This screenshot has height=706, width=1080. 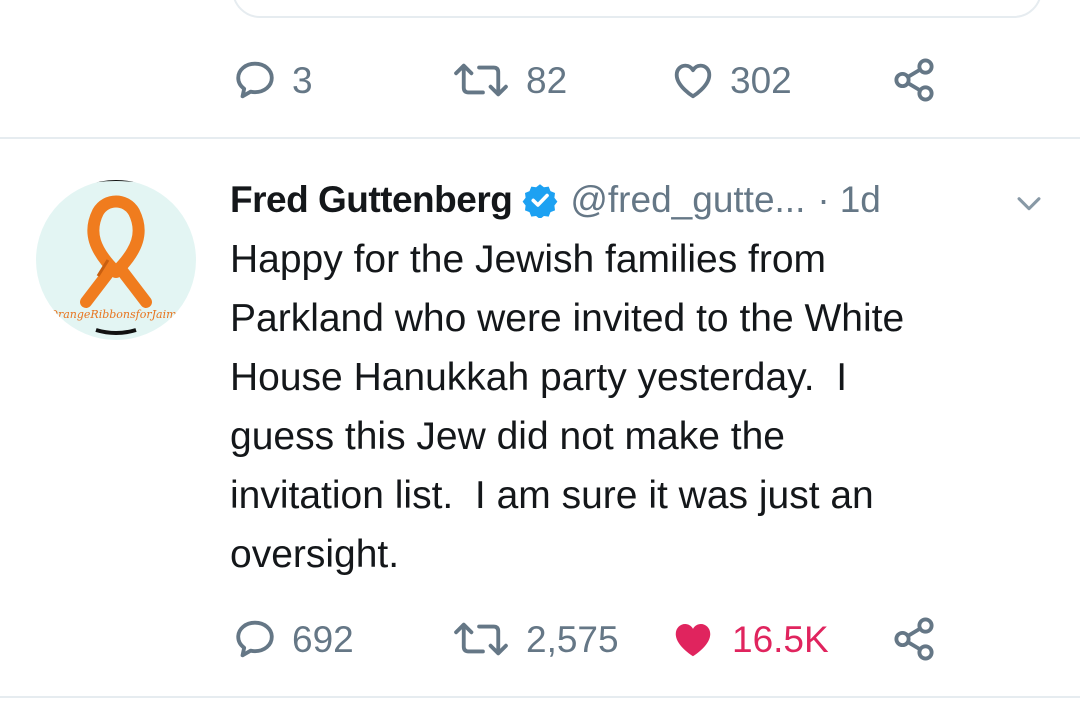 I want to click on avatar-logo-text: OrangeRibbonsforJaime, so click(x=116, y=314).